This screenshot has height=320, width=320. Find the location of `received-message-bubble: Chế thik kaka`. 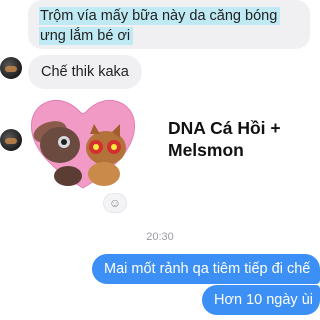

received-message-bubble: Chế thik kaka is located at coordinates (85, 72).